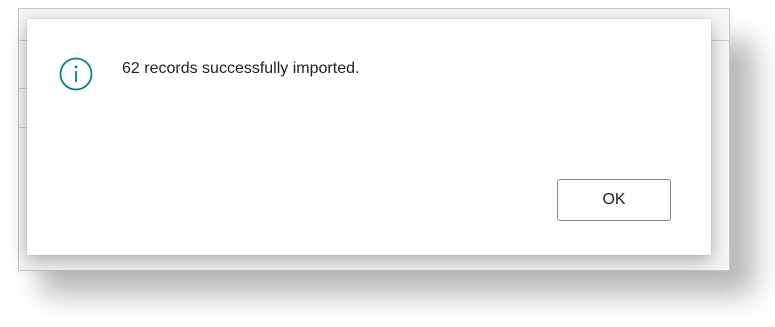 This screenshot has width=775, height=327. I want to click on dialog-message: 62 records successfully imported., so click(241, 68).